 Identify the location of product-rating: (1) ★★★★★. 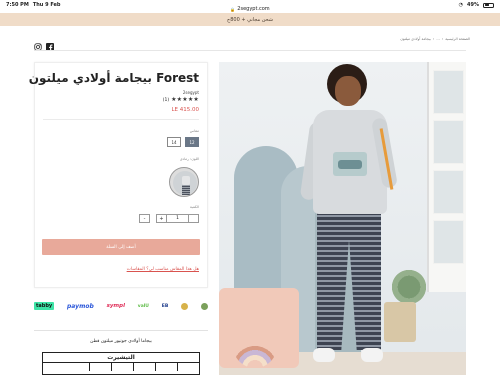
(181, 100).